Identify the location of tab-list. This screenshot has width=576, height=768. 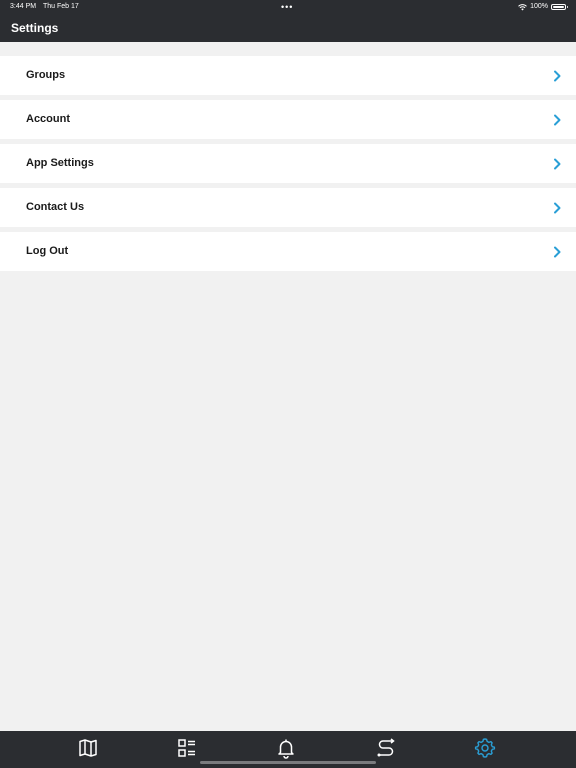
(187, 748).